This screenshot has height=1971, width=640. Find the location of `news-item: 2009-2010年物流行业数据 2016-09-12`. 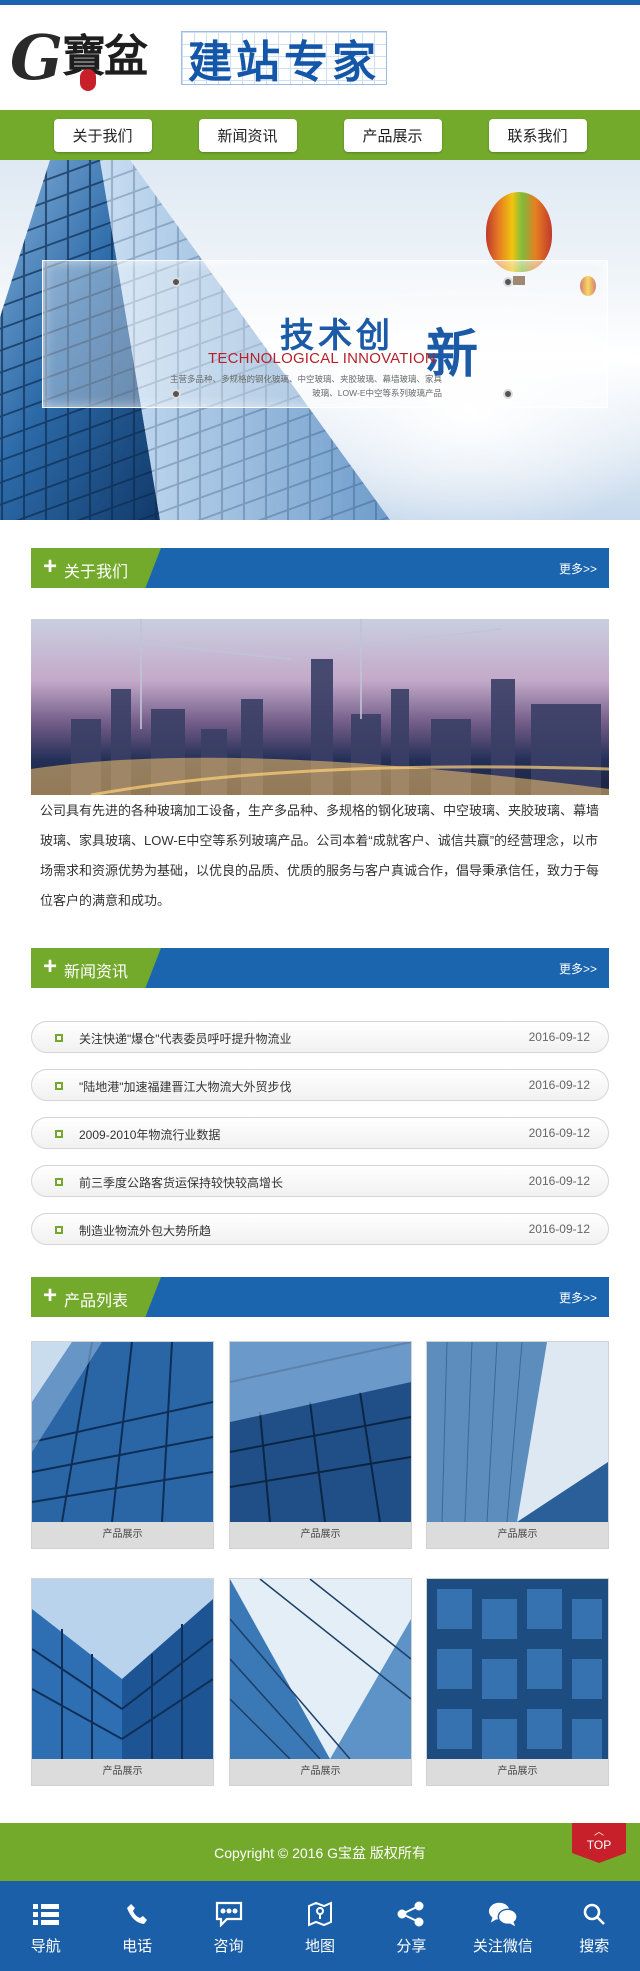

news-item: 2009-2010年物流行业数据 2016-09-12 is located at coordinates (320, 1133).